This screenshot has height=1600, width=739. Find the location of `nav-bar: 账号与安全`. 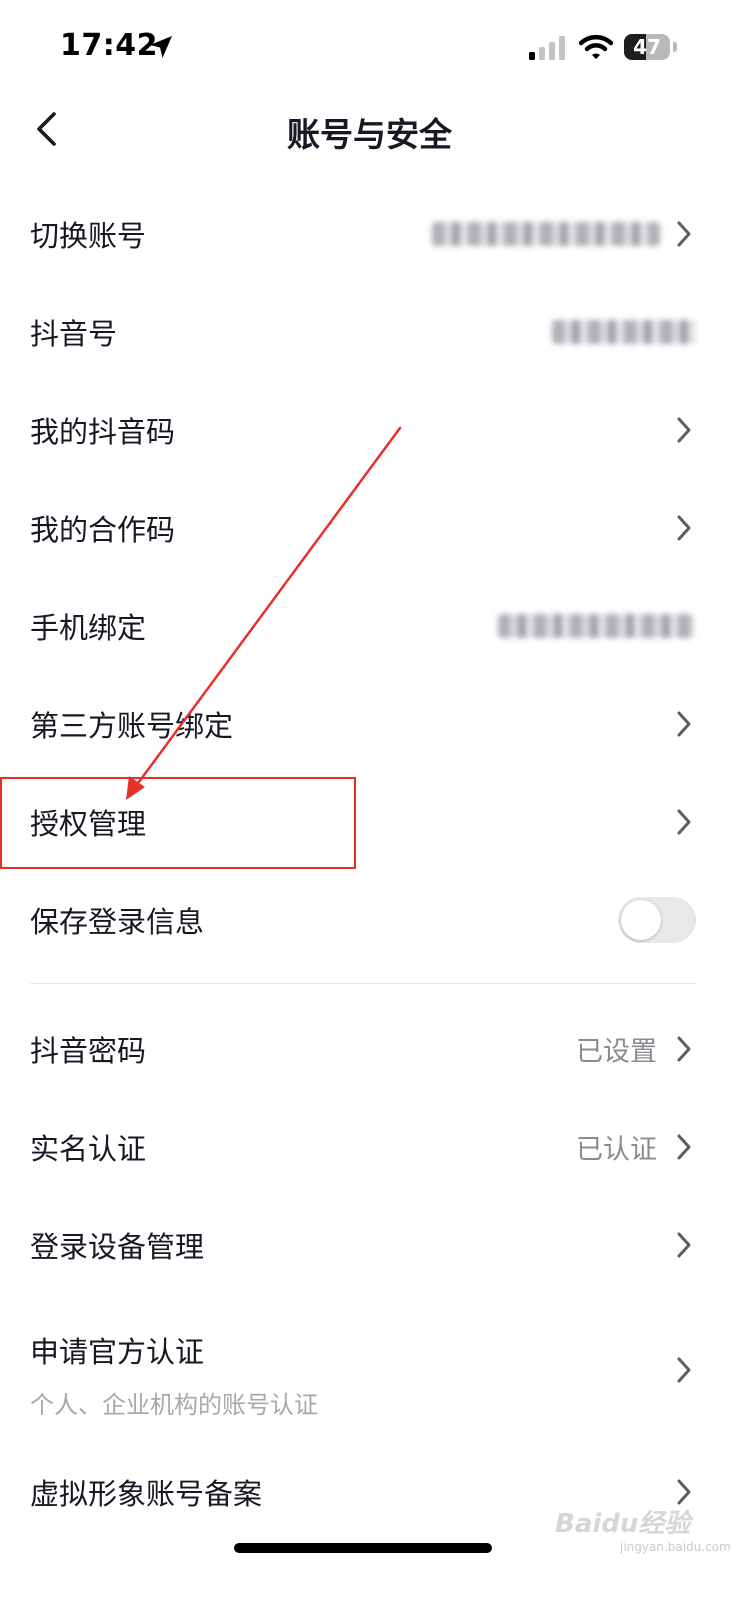

nav-bar: 账号与安全 is located at coordinates (369, 129).